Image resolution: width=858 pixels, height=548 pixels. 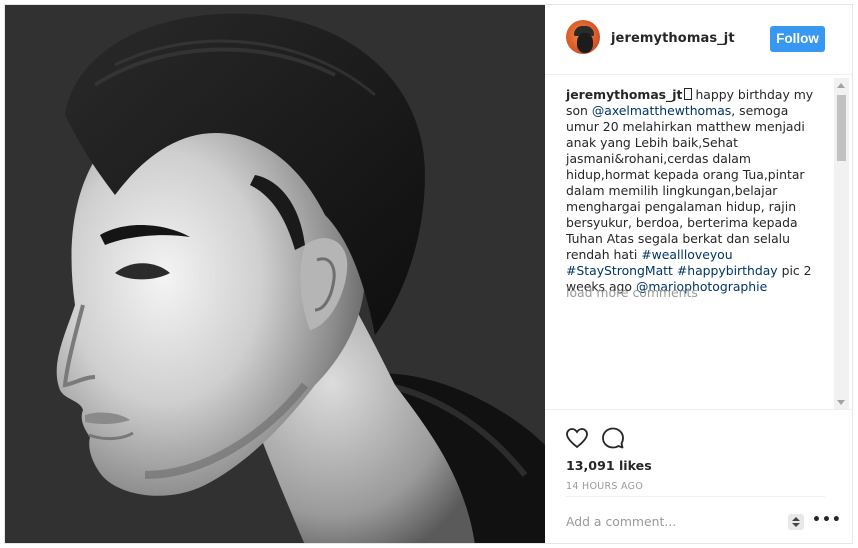 I want to click on scroll-up-arrow-icon, so click(x=841, y=85).